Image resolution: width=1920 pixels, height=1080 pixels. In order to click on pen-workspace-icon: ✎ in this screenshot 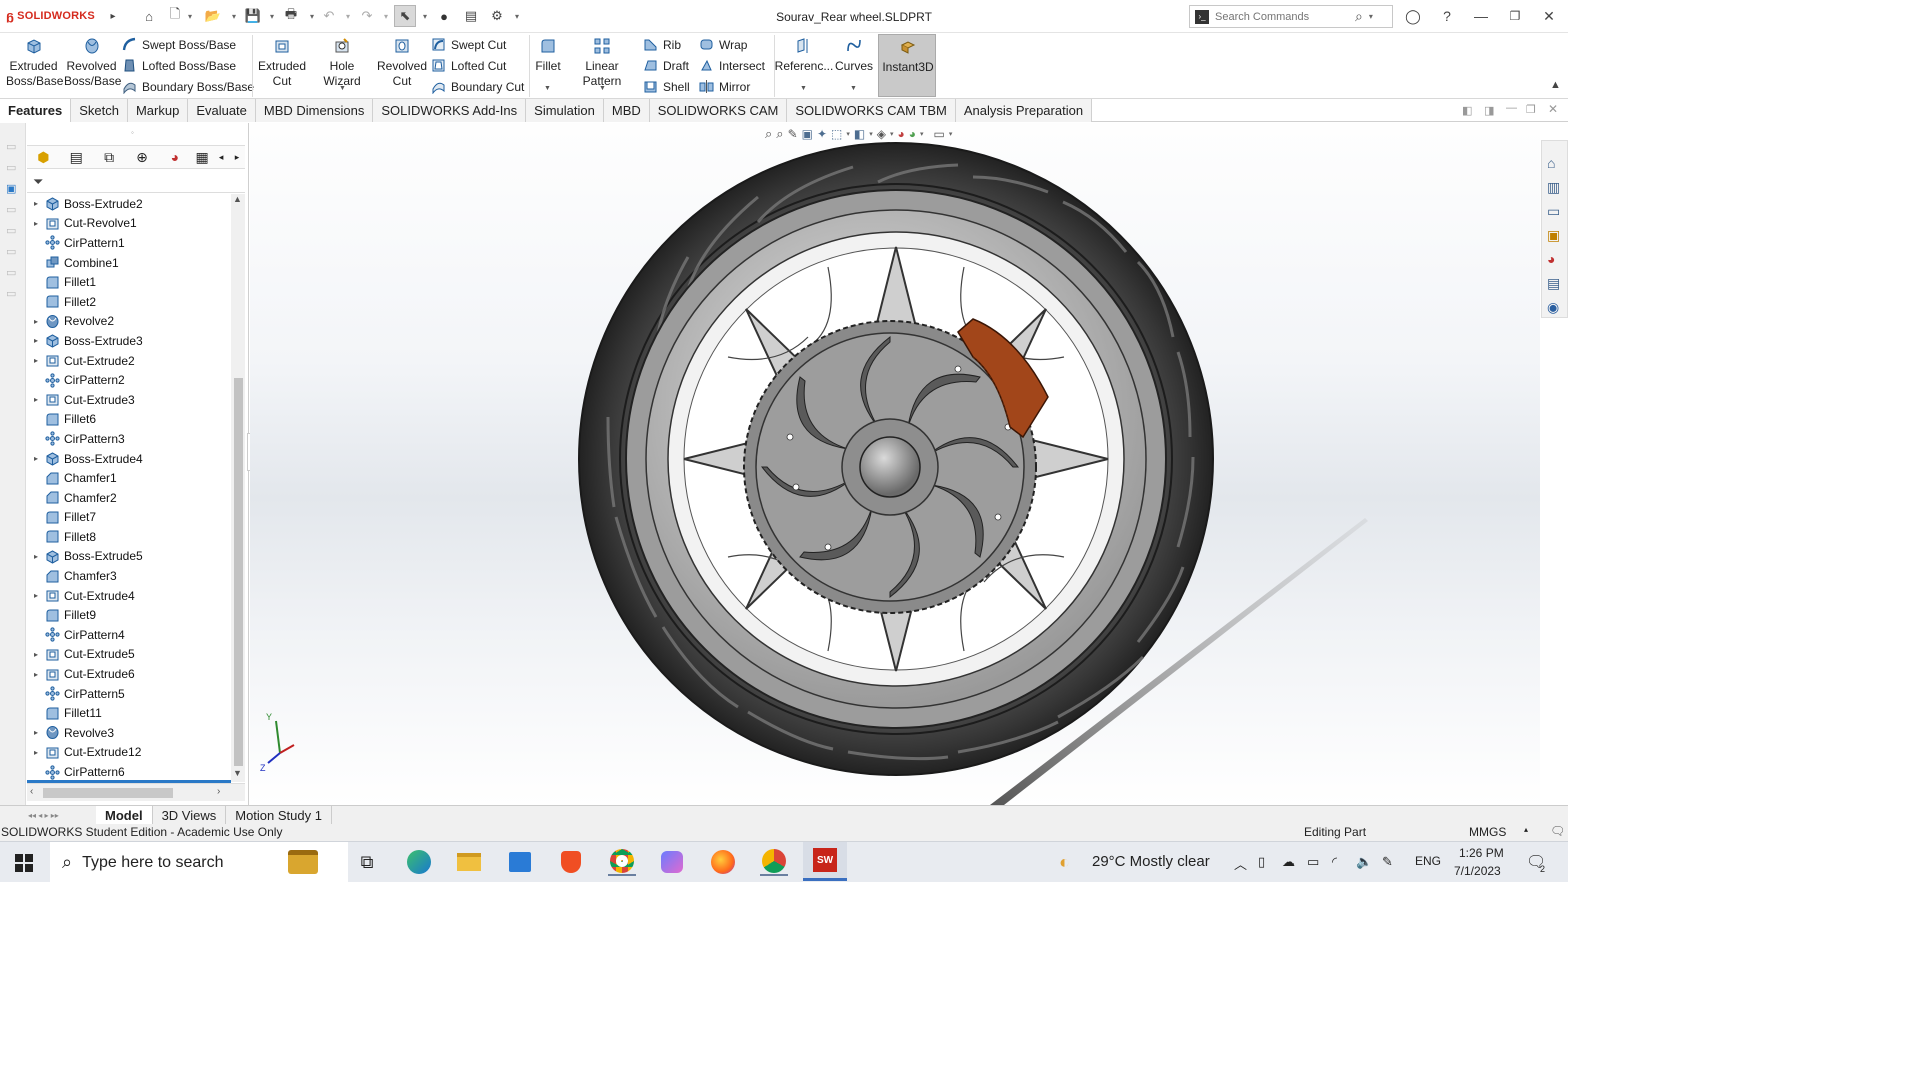, I will do `click(1387, 862)`.